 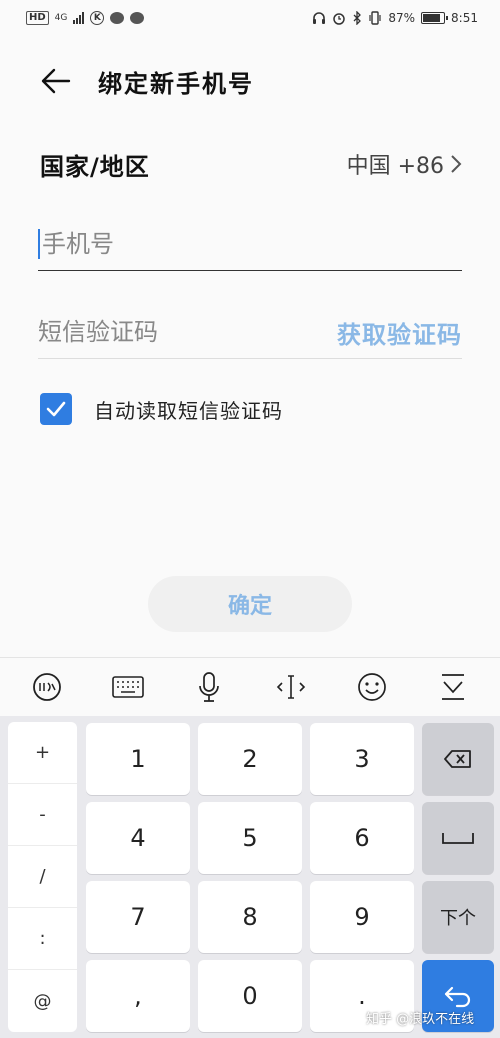 What do you see at coordinates (251, 164) in the screenshot?
I see `country-region-row: 国家/地区 中国 +86` at bounding box center [251, 164].